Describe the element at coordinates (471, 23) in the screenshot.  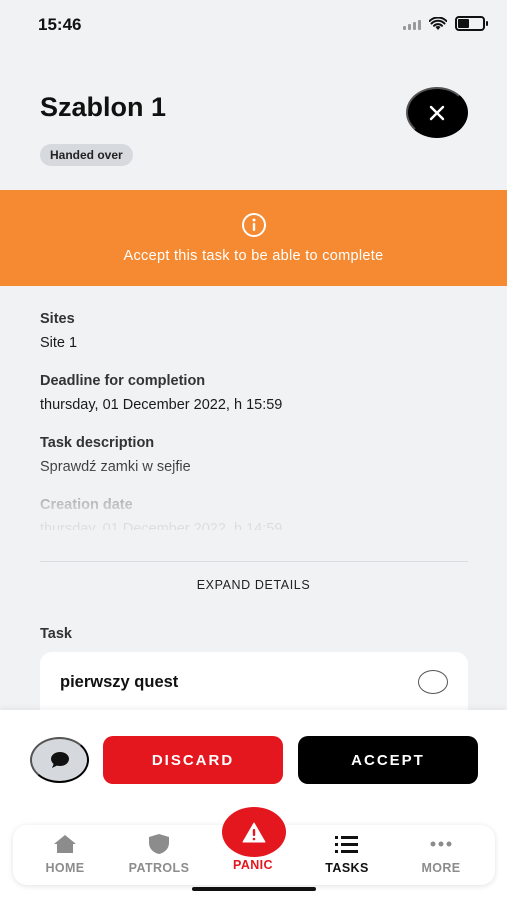
I see `battery-icon` at that location.